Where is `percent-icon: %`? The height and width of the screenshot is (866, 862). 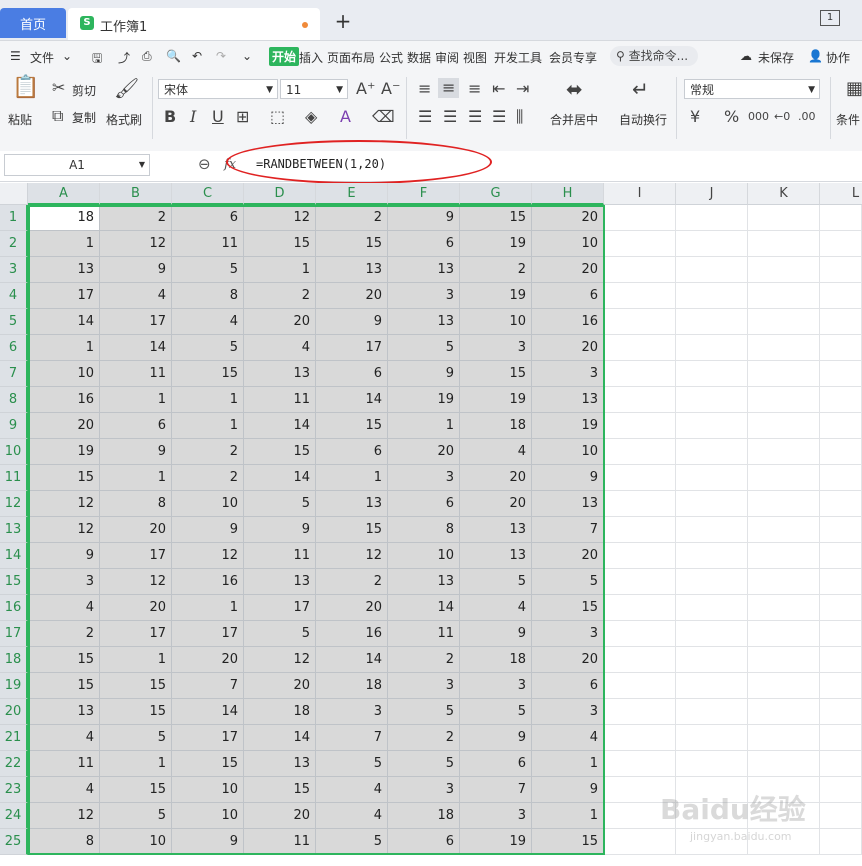
percent-icon: % is located at coordinates (731, 117).